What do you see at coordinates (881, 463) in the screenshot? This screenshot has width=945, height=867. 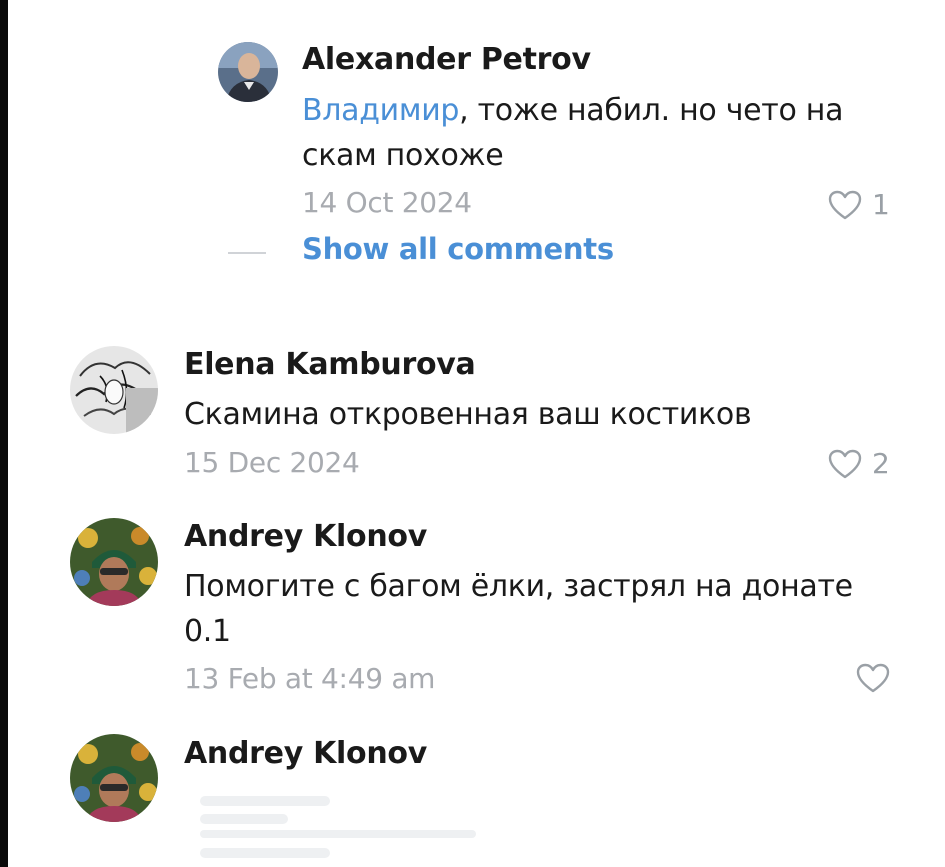 I see `like-count: 2` at bounding box center [881, 463].